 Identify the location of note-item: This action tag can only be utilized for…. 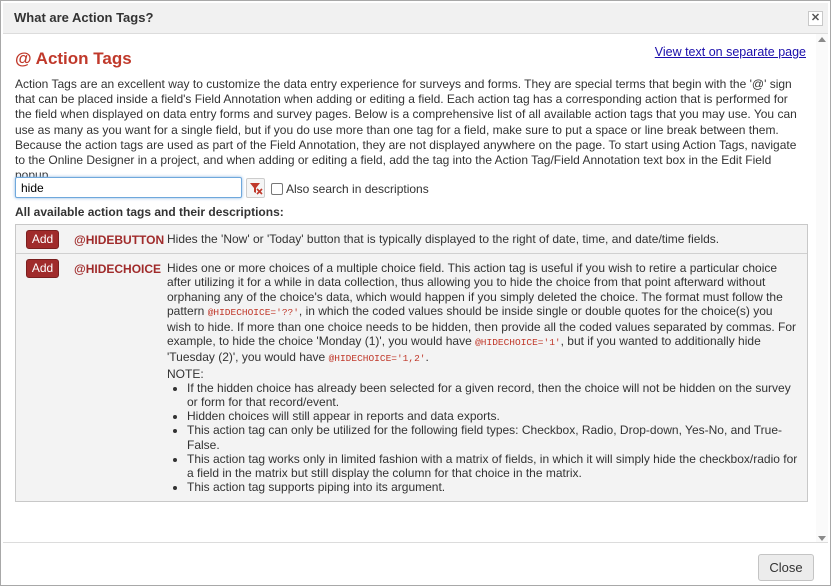
(493, 437).